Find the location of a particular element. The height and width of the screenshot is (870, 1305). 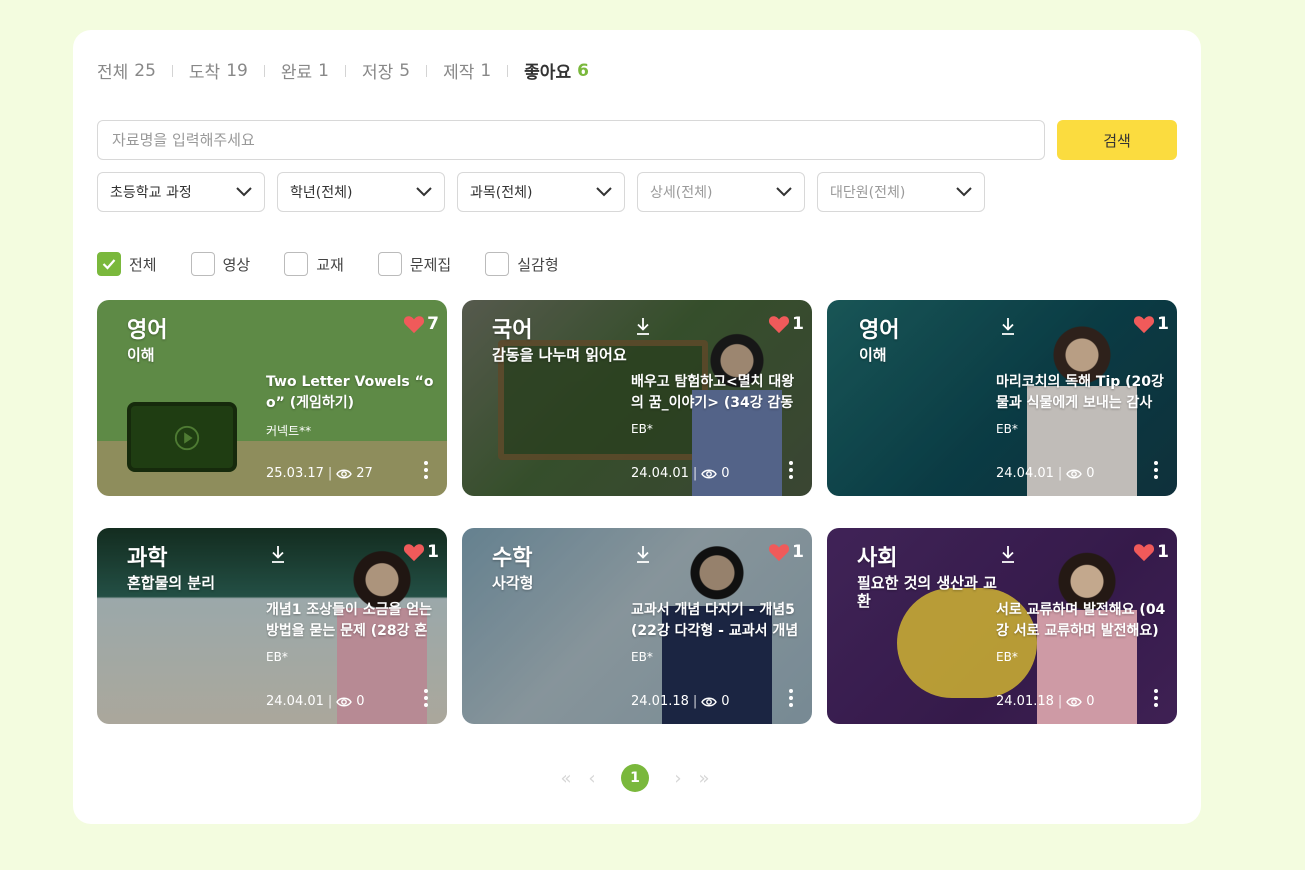

card-title: 교과서 개념 다지기 - 개념5 (22강 다각형 - 교과서 개념 다지기) is located at coordinates (717, 621).